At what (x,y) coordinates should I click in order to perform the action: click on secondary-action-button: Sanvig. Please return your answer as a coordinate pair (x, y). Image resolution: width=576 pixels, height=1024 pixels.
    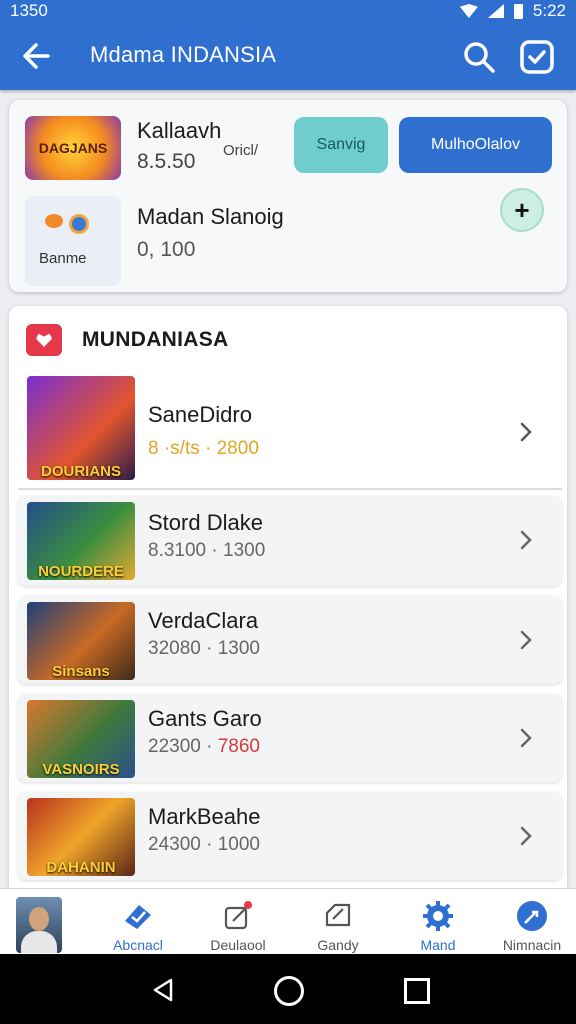
    Looking at the image, I should click on (341, 145).